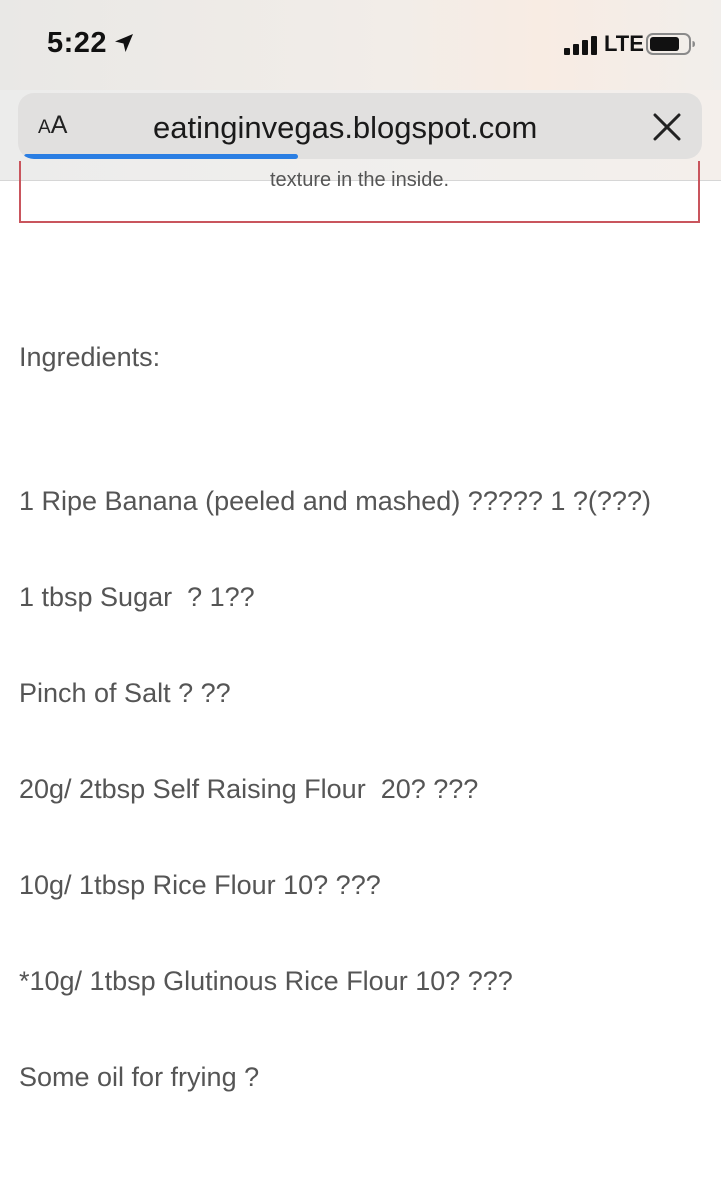  Describe the element at coordinates (249, 789) in the screenshot. I see `ingredient-item: 20g/ 2tbsp Self Raising Flour 20? ???` at that location.